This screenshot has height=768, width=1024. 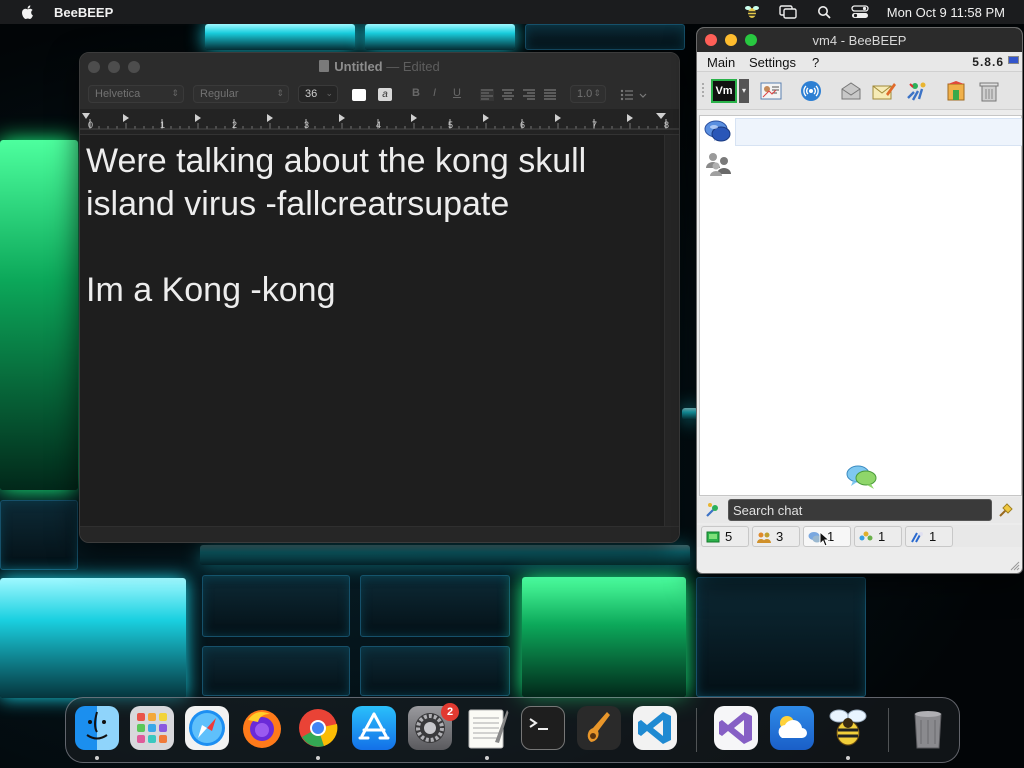 What do you see at coordinates (811, 91) in the screenshot?
I see `broadcast-icon` at bounding box center [811, 91].